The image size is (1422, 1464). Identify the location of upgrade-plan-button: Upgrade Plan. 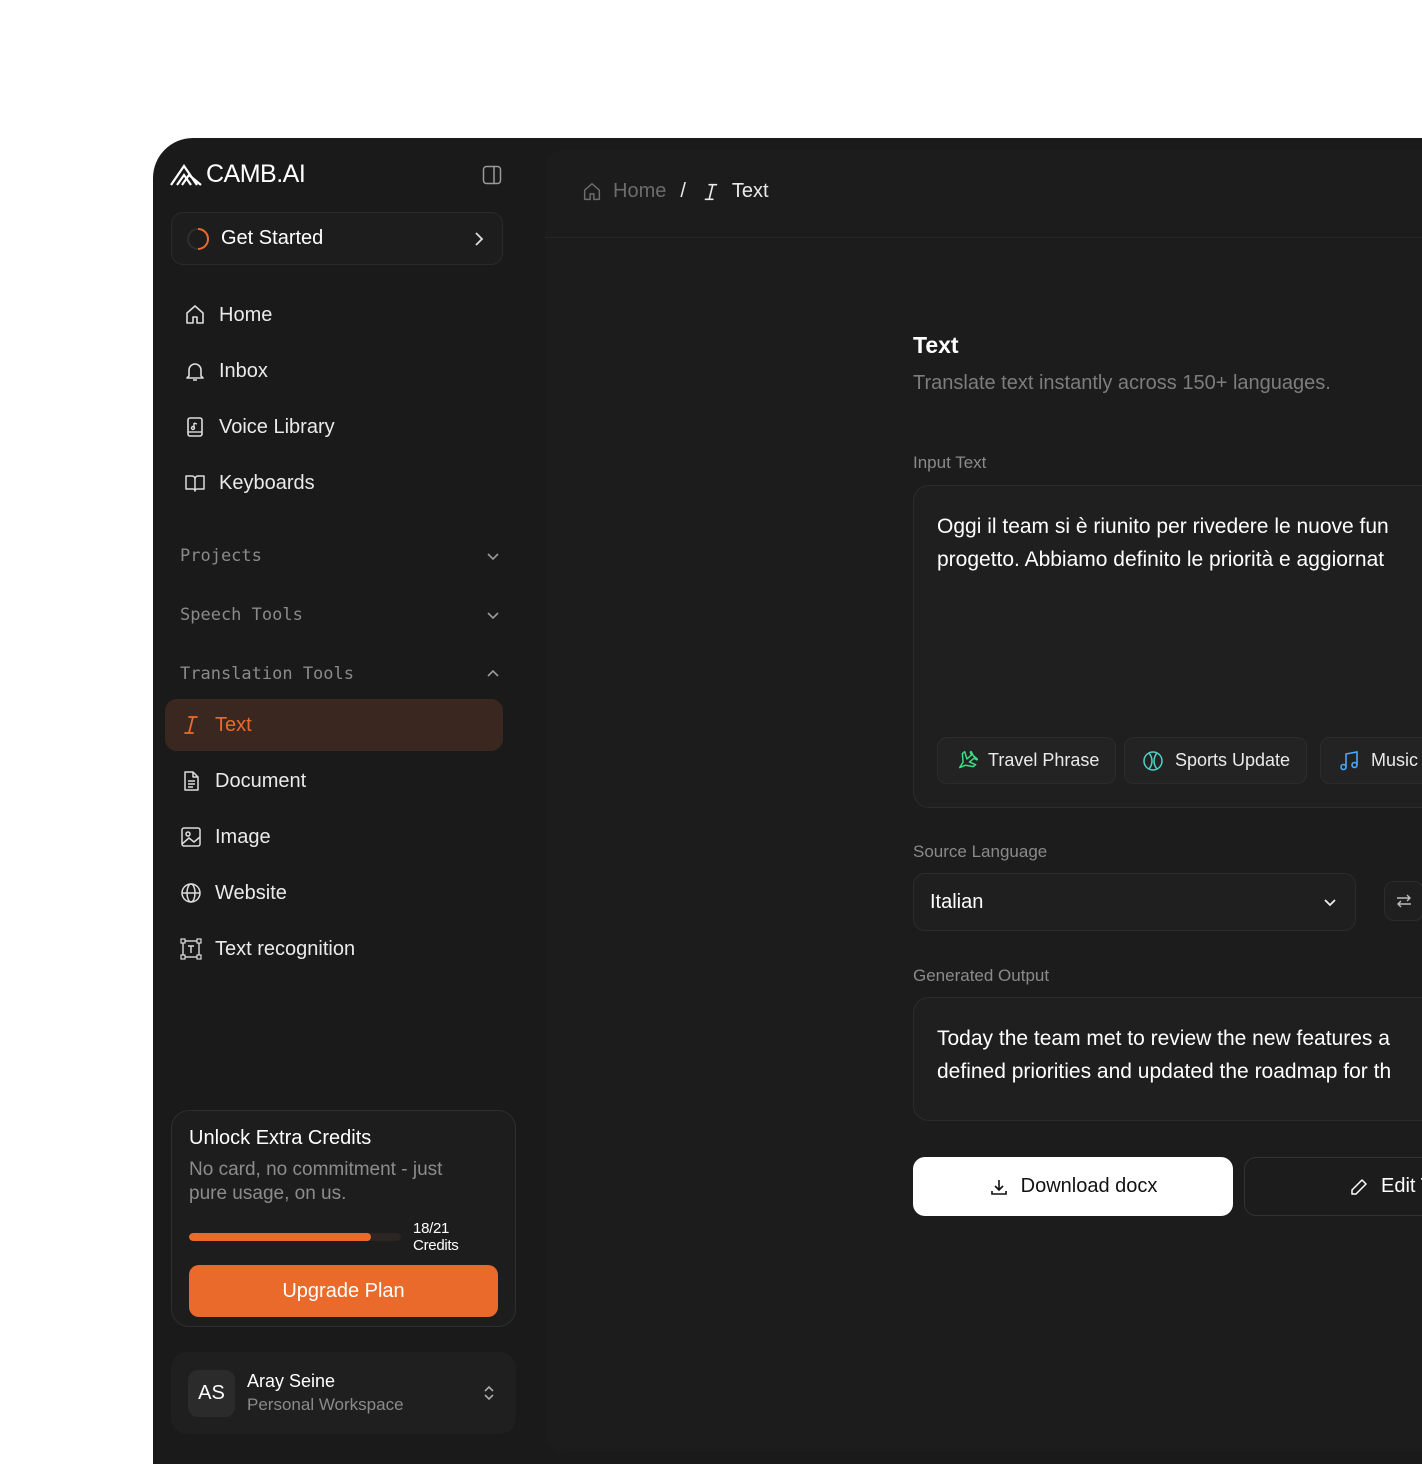
(343, 1291).